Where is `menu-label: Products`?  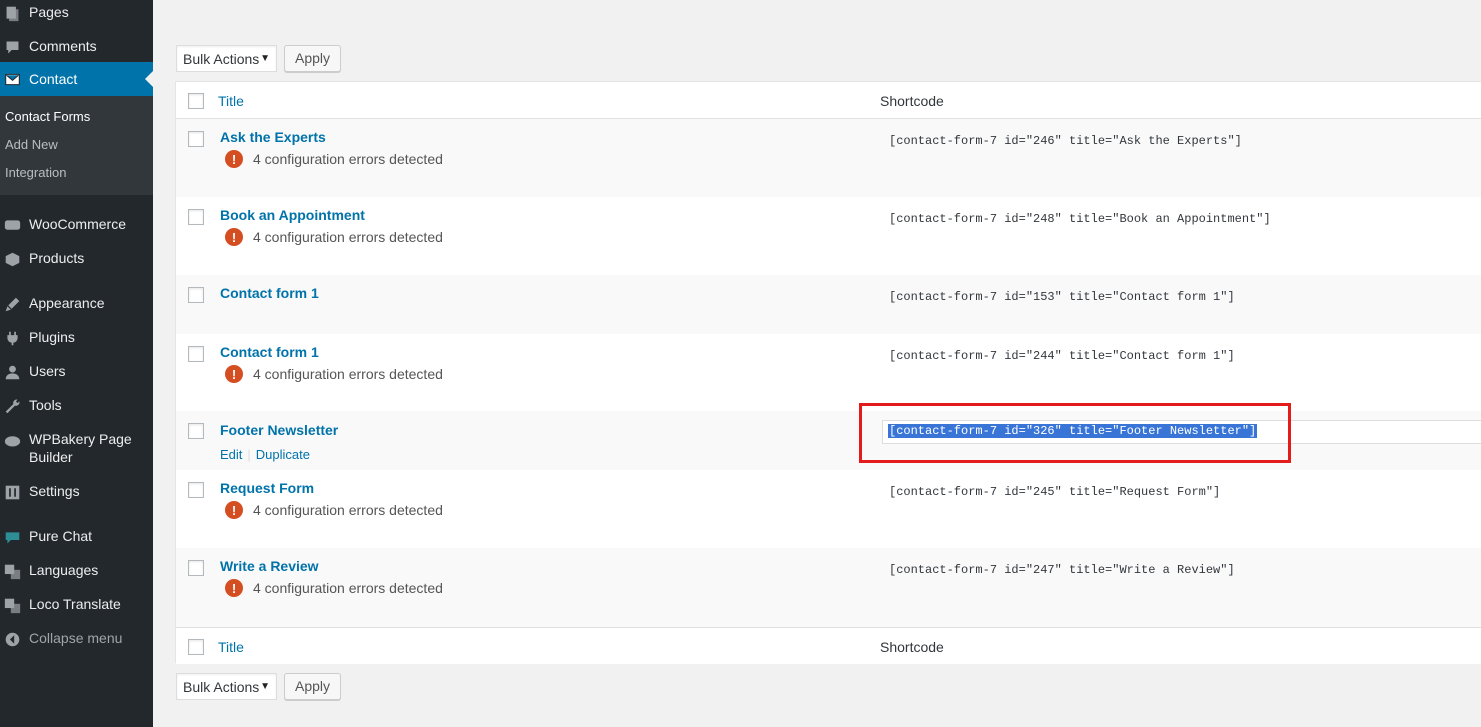 menu-label: Products is located at coordinates (57, 258).